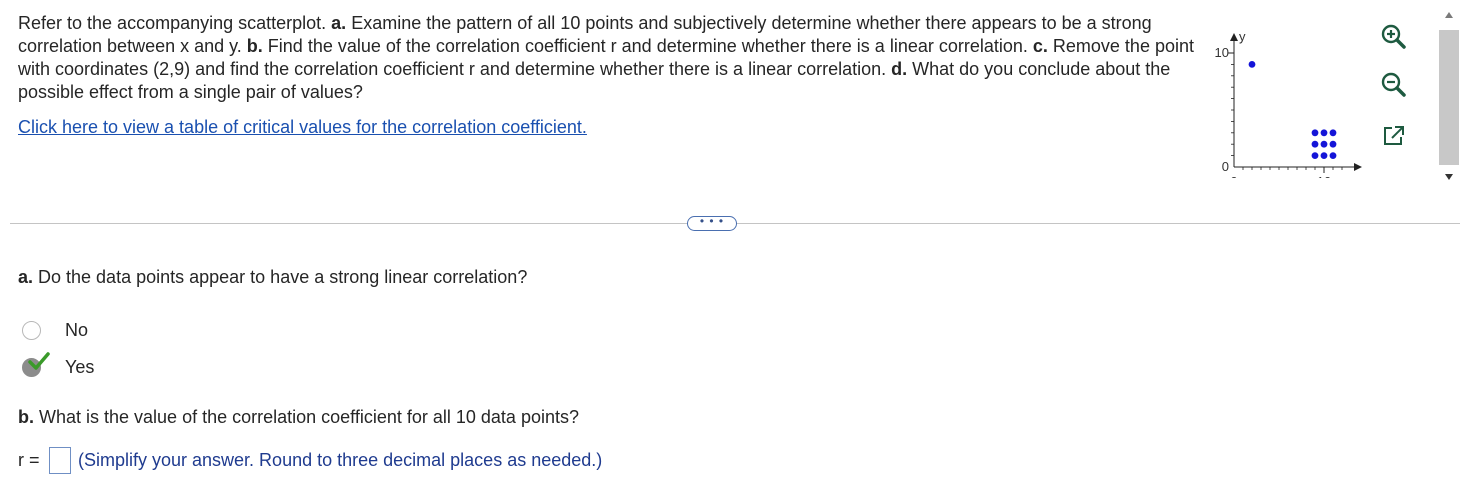  What do you see at coordinates (1324, 176) in the screenshot?
I see `x-tick-label: 10` at bounding box center [1324, 176].